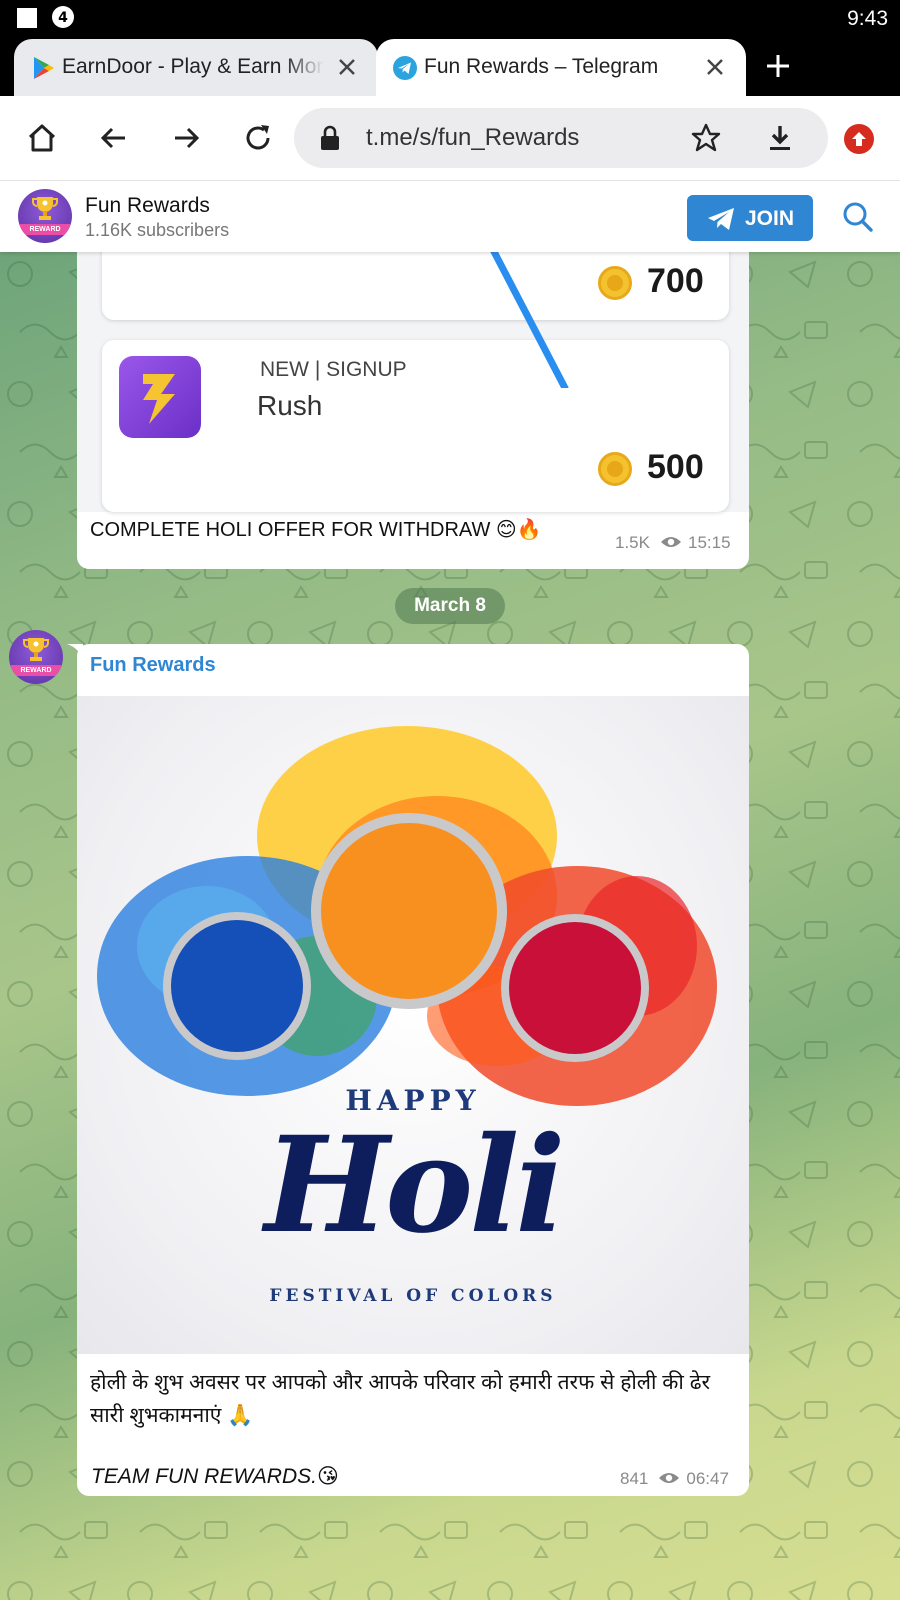 The width and height of the screenshot is (900, 1600). What do you see at coordinates (44, 68) in the screenshot?
I see `google-play-icon` at bounding box center [44, 68].